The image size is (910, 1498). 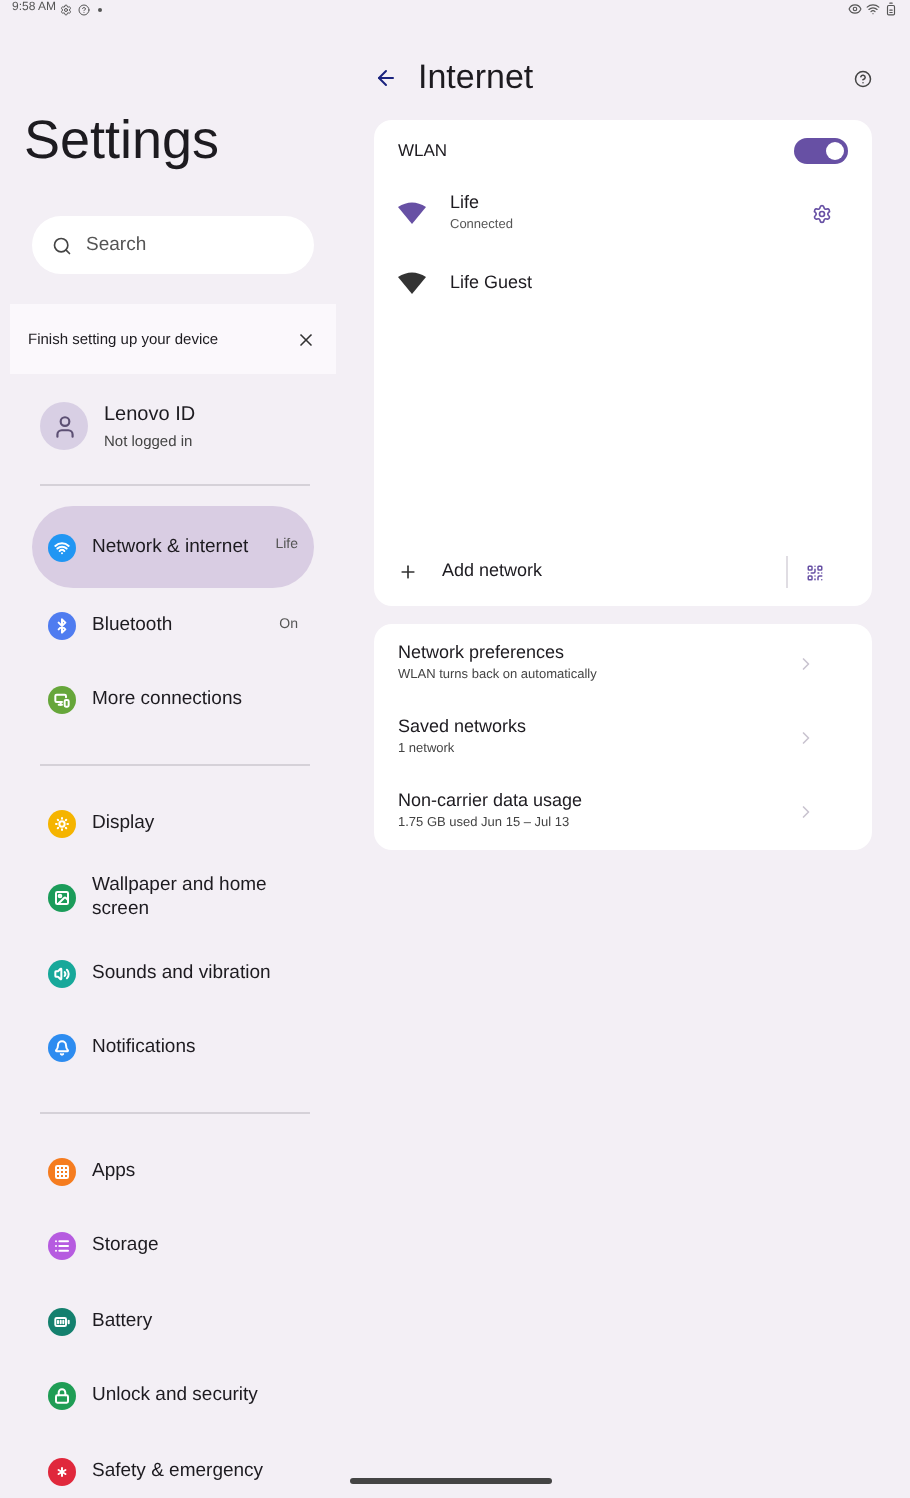 What do you see at coordinates (168, 700) in the screenshot?
I see `menu-label: More connections` at bounding box center [168, 700].